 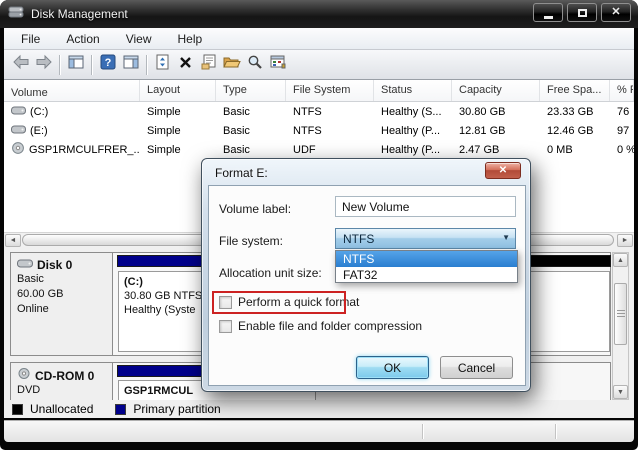 I want to click on minimize-icon, so click(x=548, y=17).